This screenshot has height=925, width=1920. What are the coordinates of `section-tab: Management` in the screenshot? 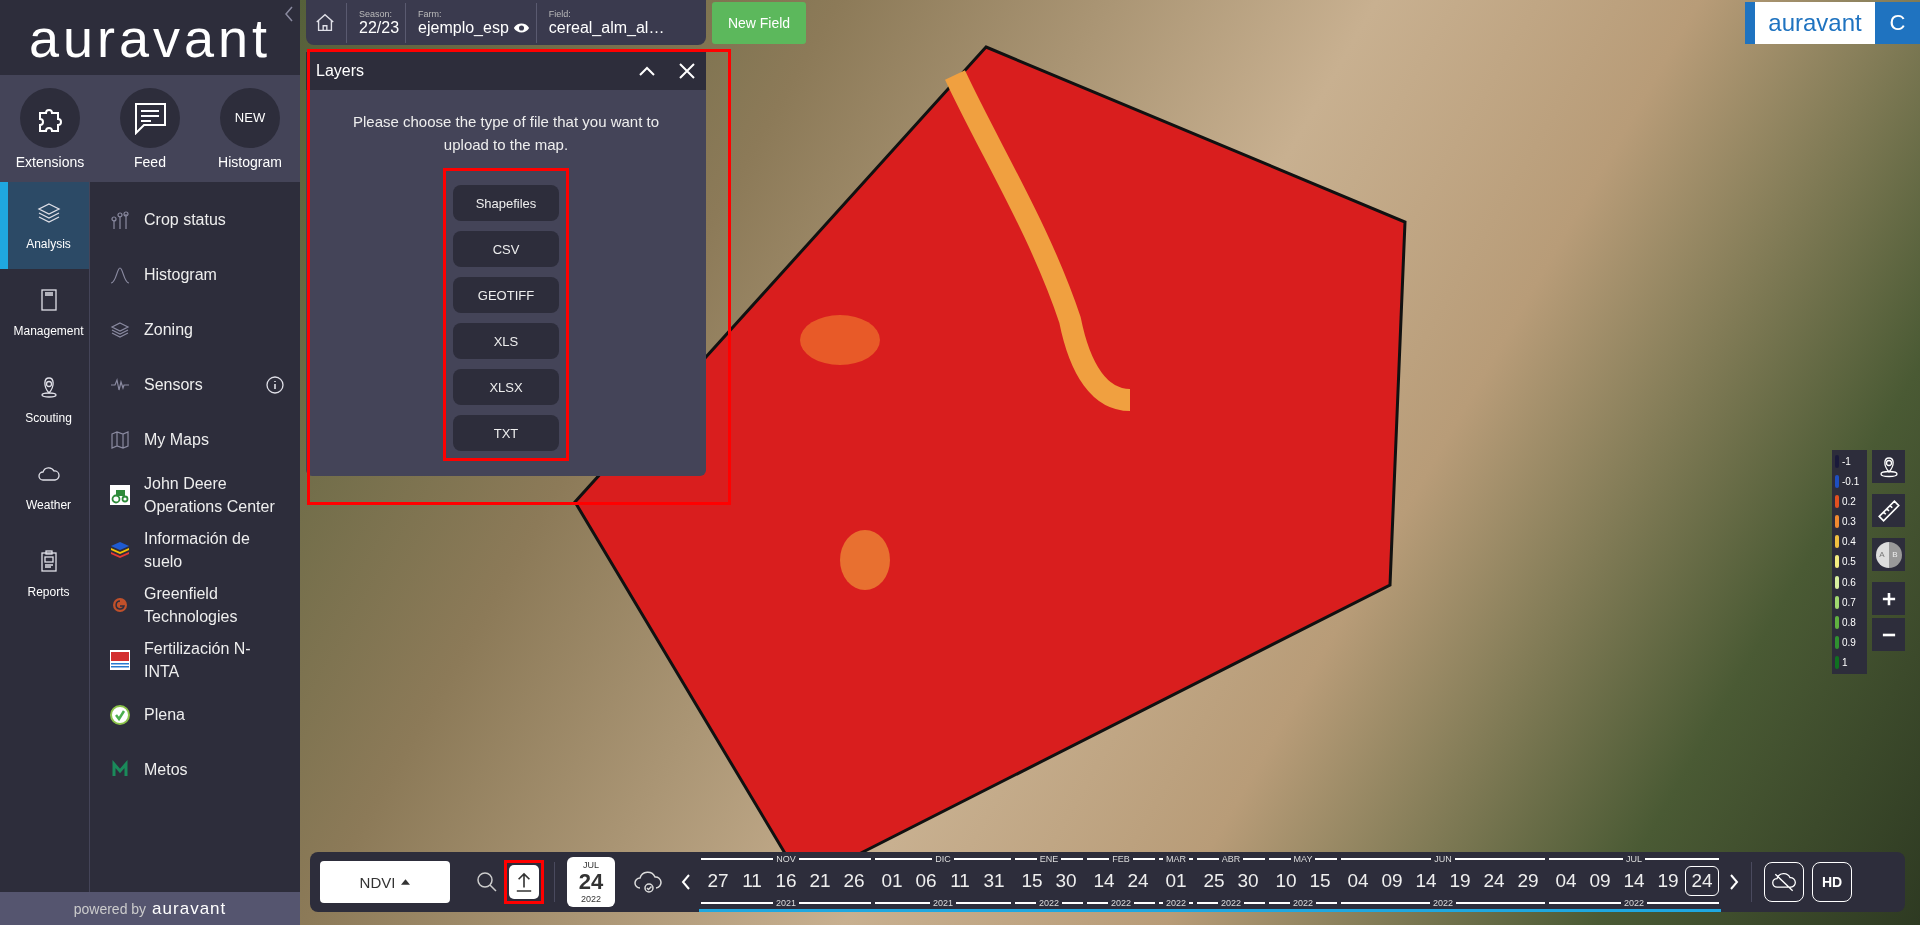 It's located at (44, 312).